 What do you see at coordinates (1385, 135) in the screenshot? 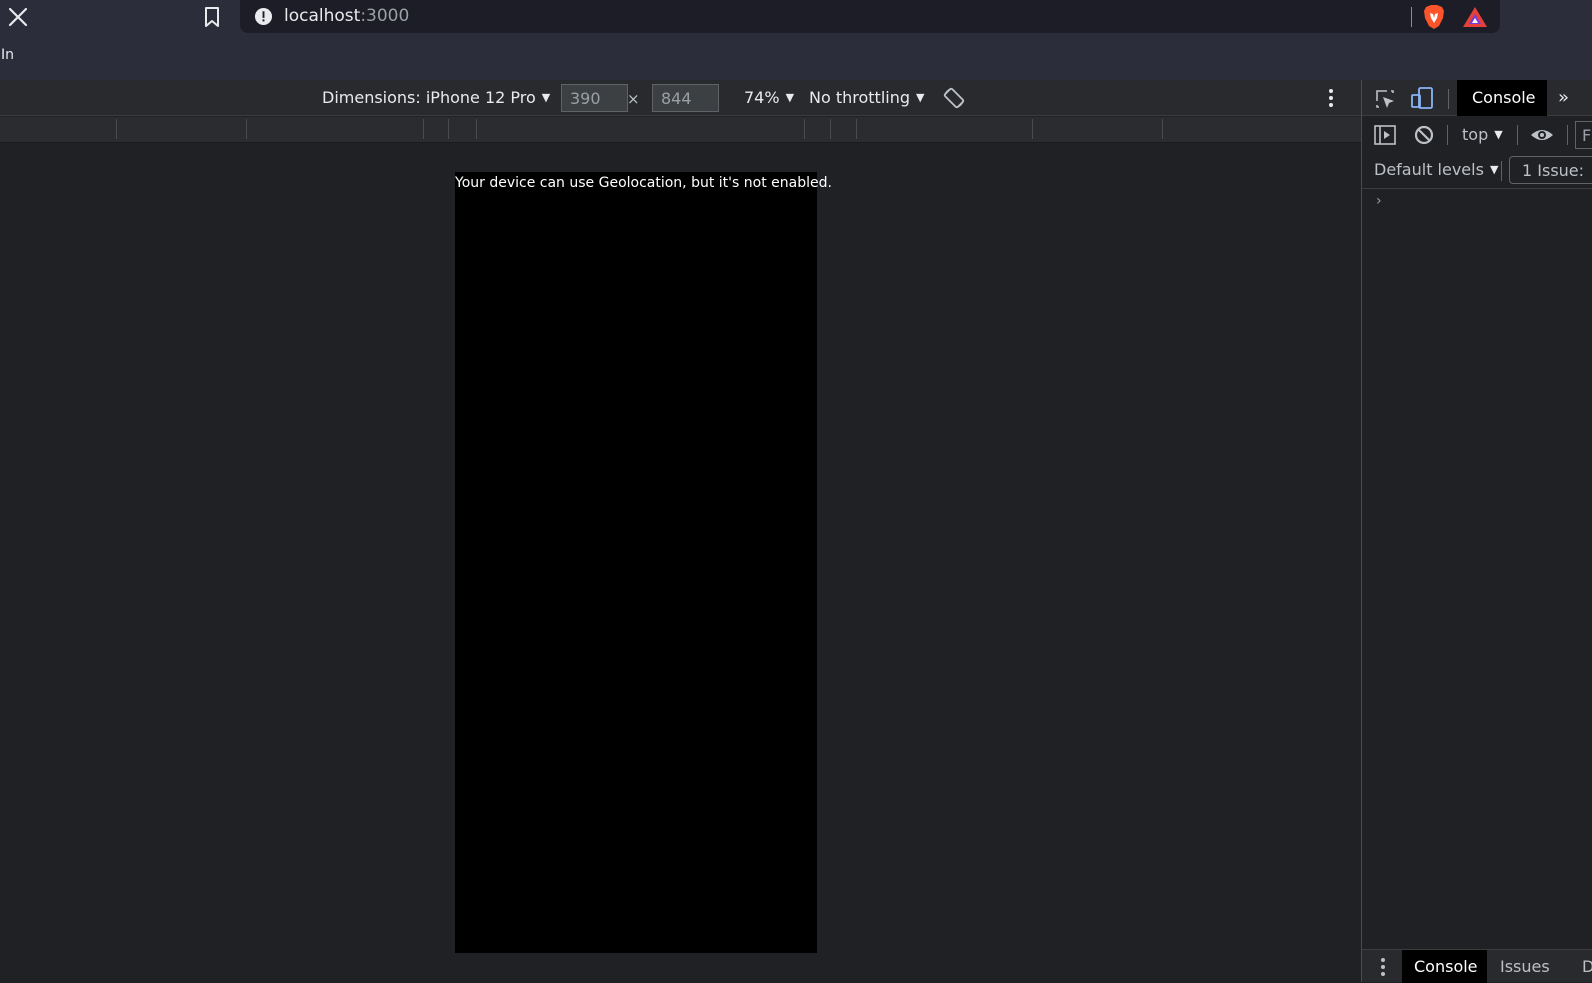
I see `sidebar-toggle-icon` at bounding box center [1385, 135].